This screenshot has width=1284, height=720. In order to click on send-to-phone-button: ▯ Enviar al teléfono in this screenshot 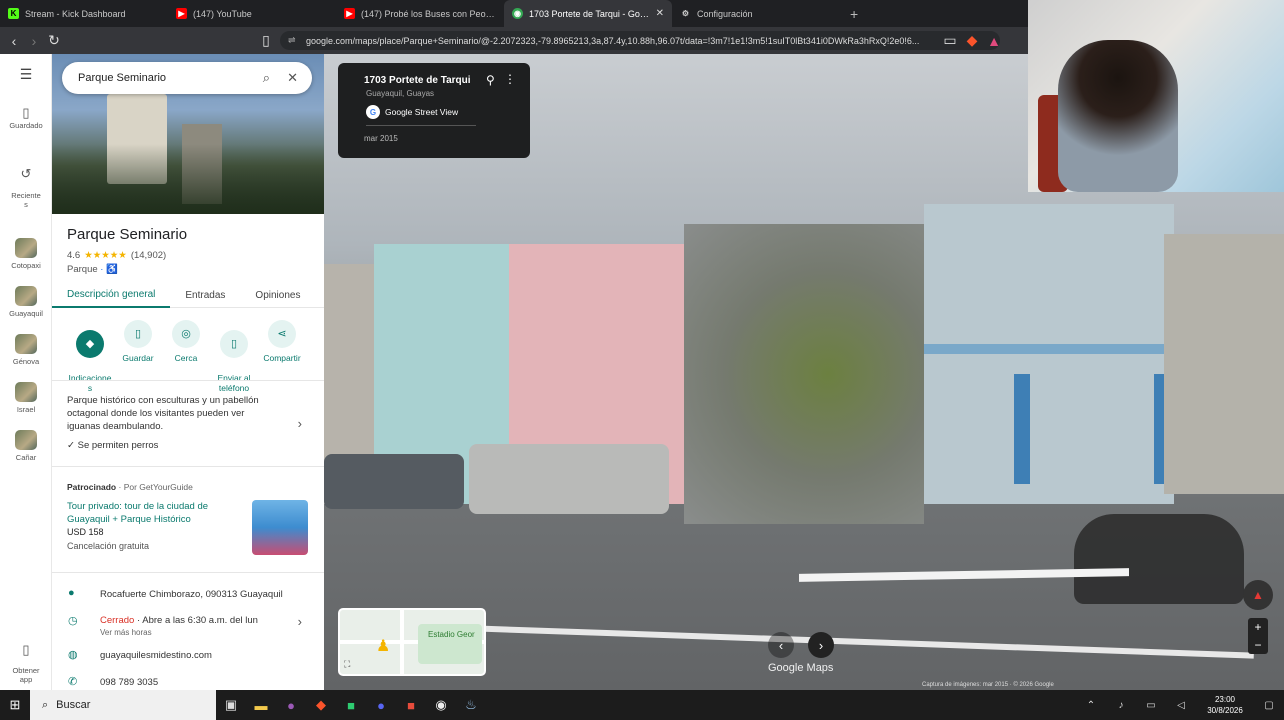, I will do `click(234, 356)`.